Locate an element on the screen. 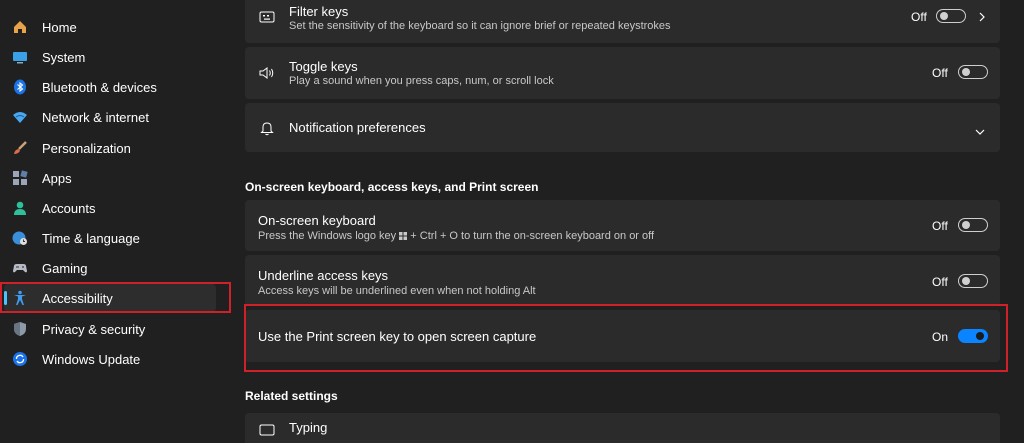 The width and height of the screenshot is (1024, 443). onscreen-keyboard-toggle is located at coordinates (973, 225).